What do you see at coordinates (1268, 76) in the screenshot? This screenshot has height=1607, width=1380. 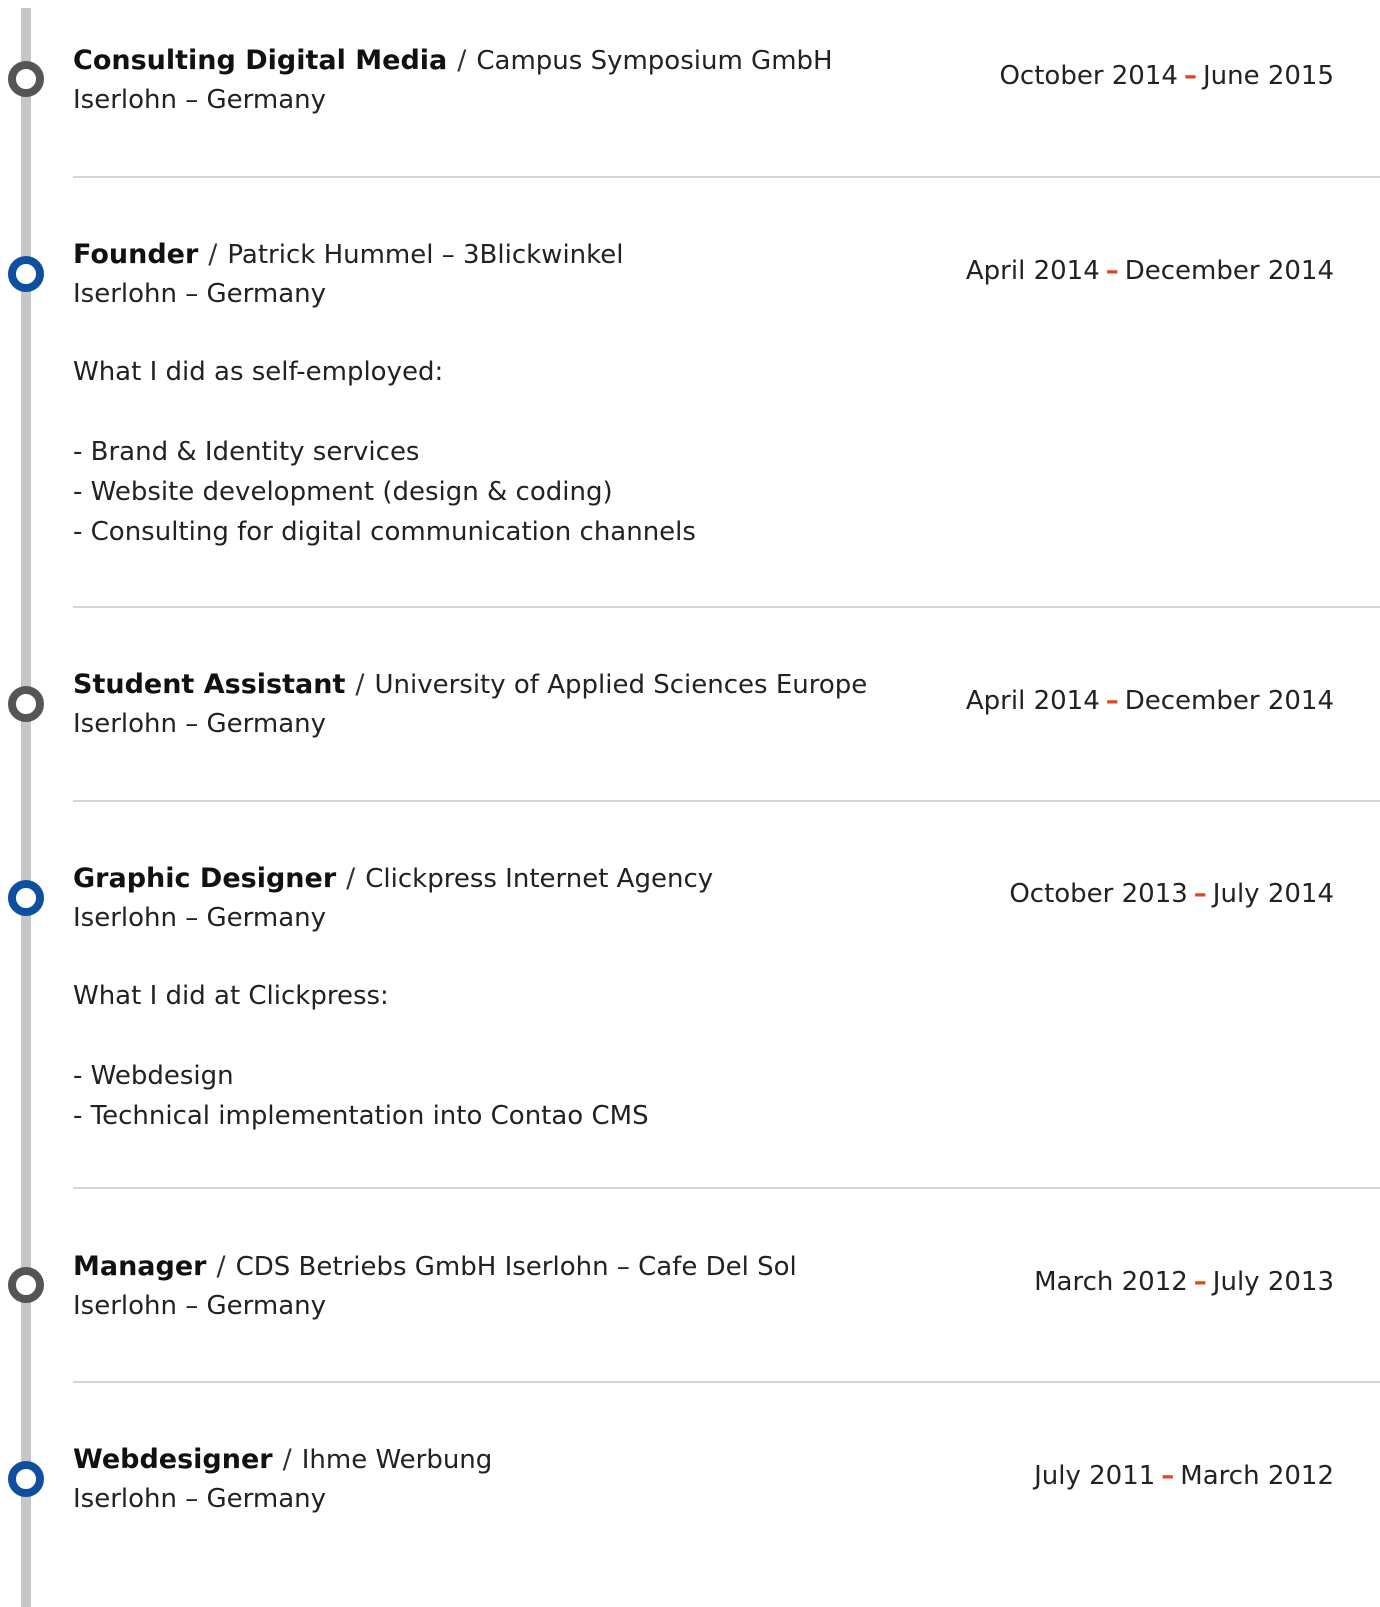 I see `end-date: June 2015` at bounding box center [1268, 76].